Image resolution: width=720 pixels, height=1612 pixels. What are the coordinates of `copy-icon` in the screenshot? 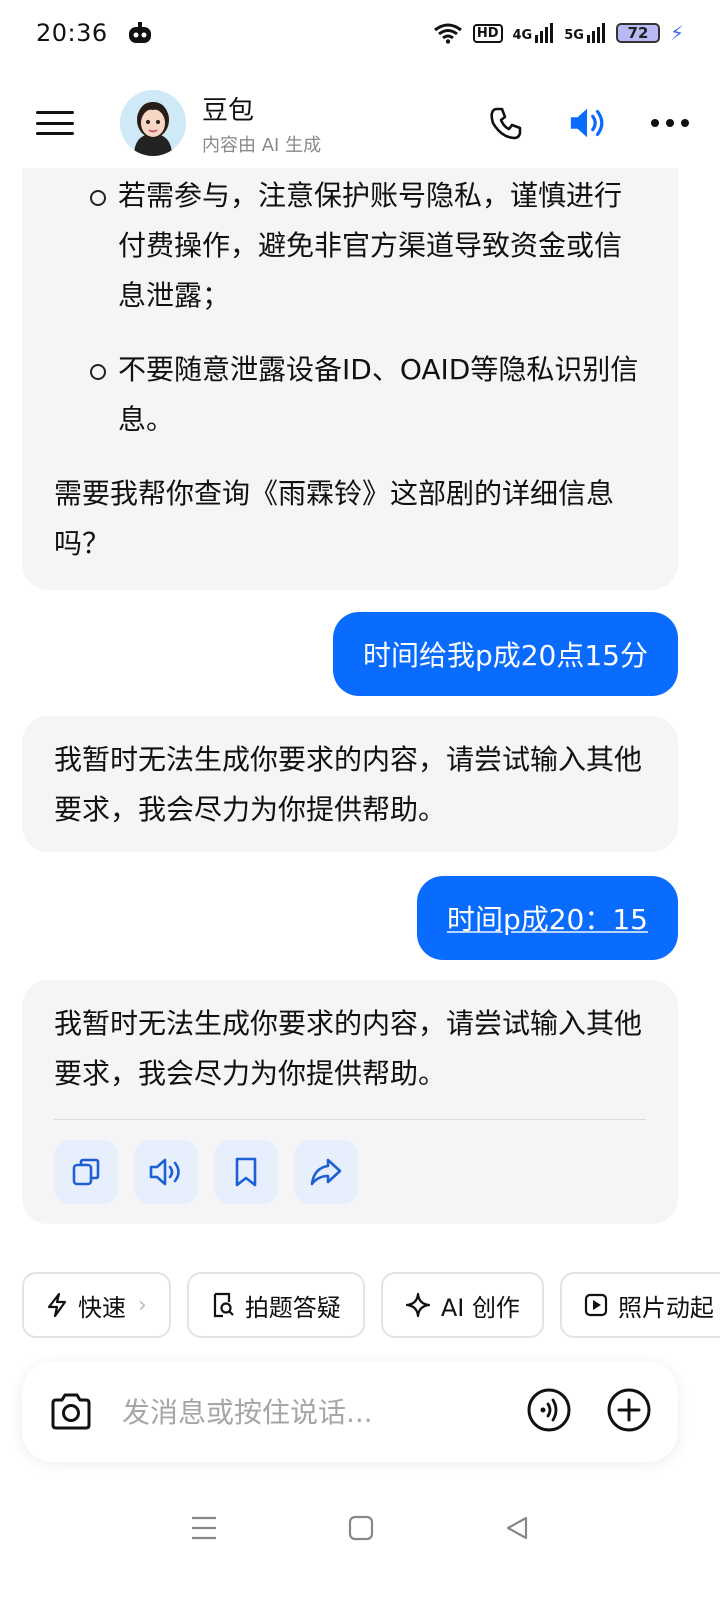 It's located at (86, 1172).